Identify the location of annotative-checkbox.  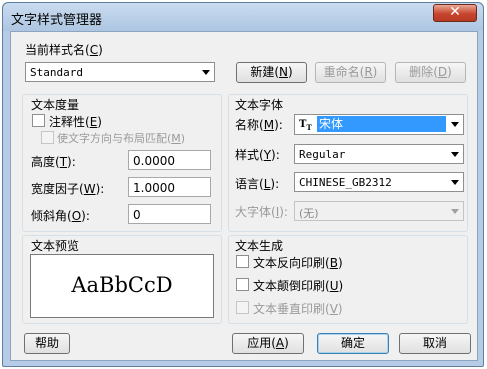
(38, 120).